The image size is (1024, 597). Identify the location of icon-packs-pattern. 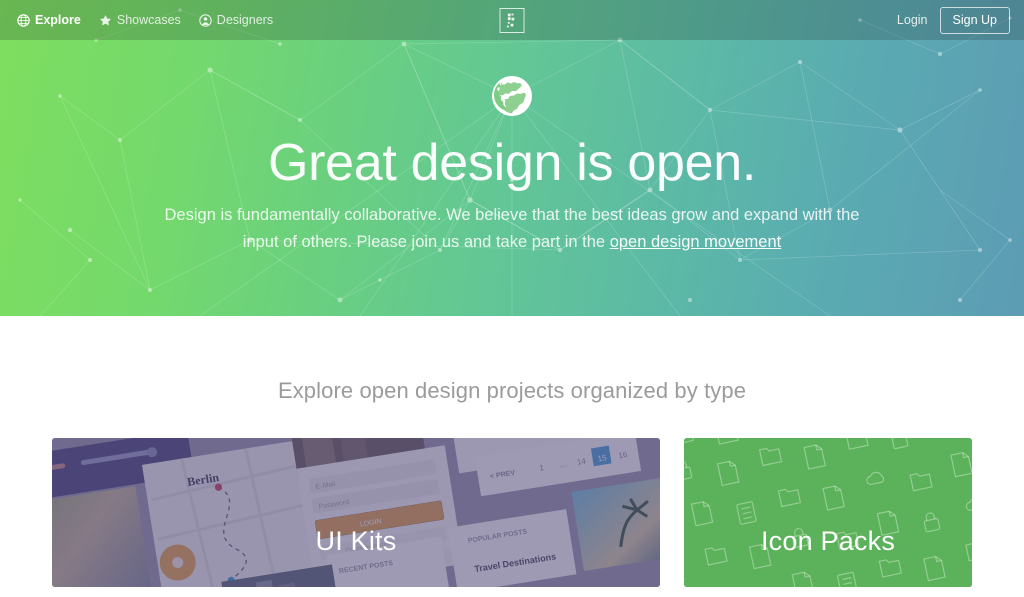
(828, 512).